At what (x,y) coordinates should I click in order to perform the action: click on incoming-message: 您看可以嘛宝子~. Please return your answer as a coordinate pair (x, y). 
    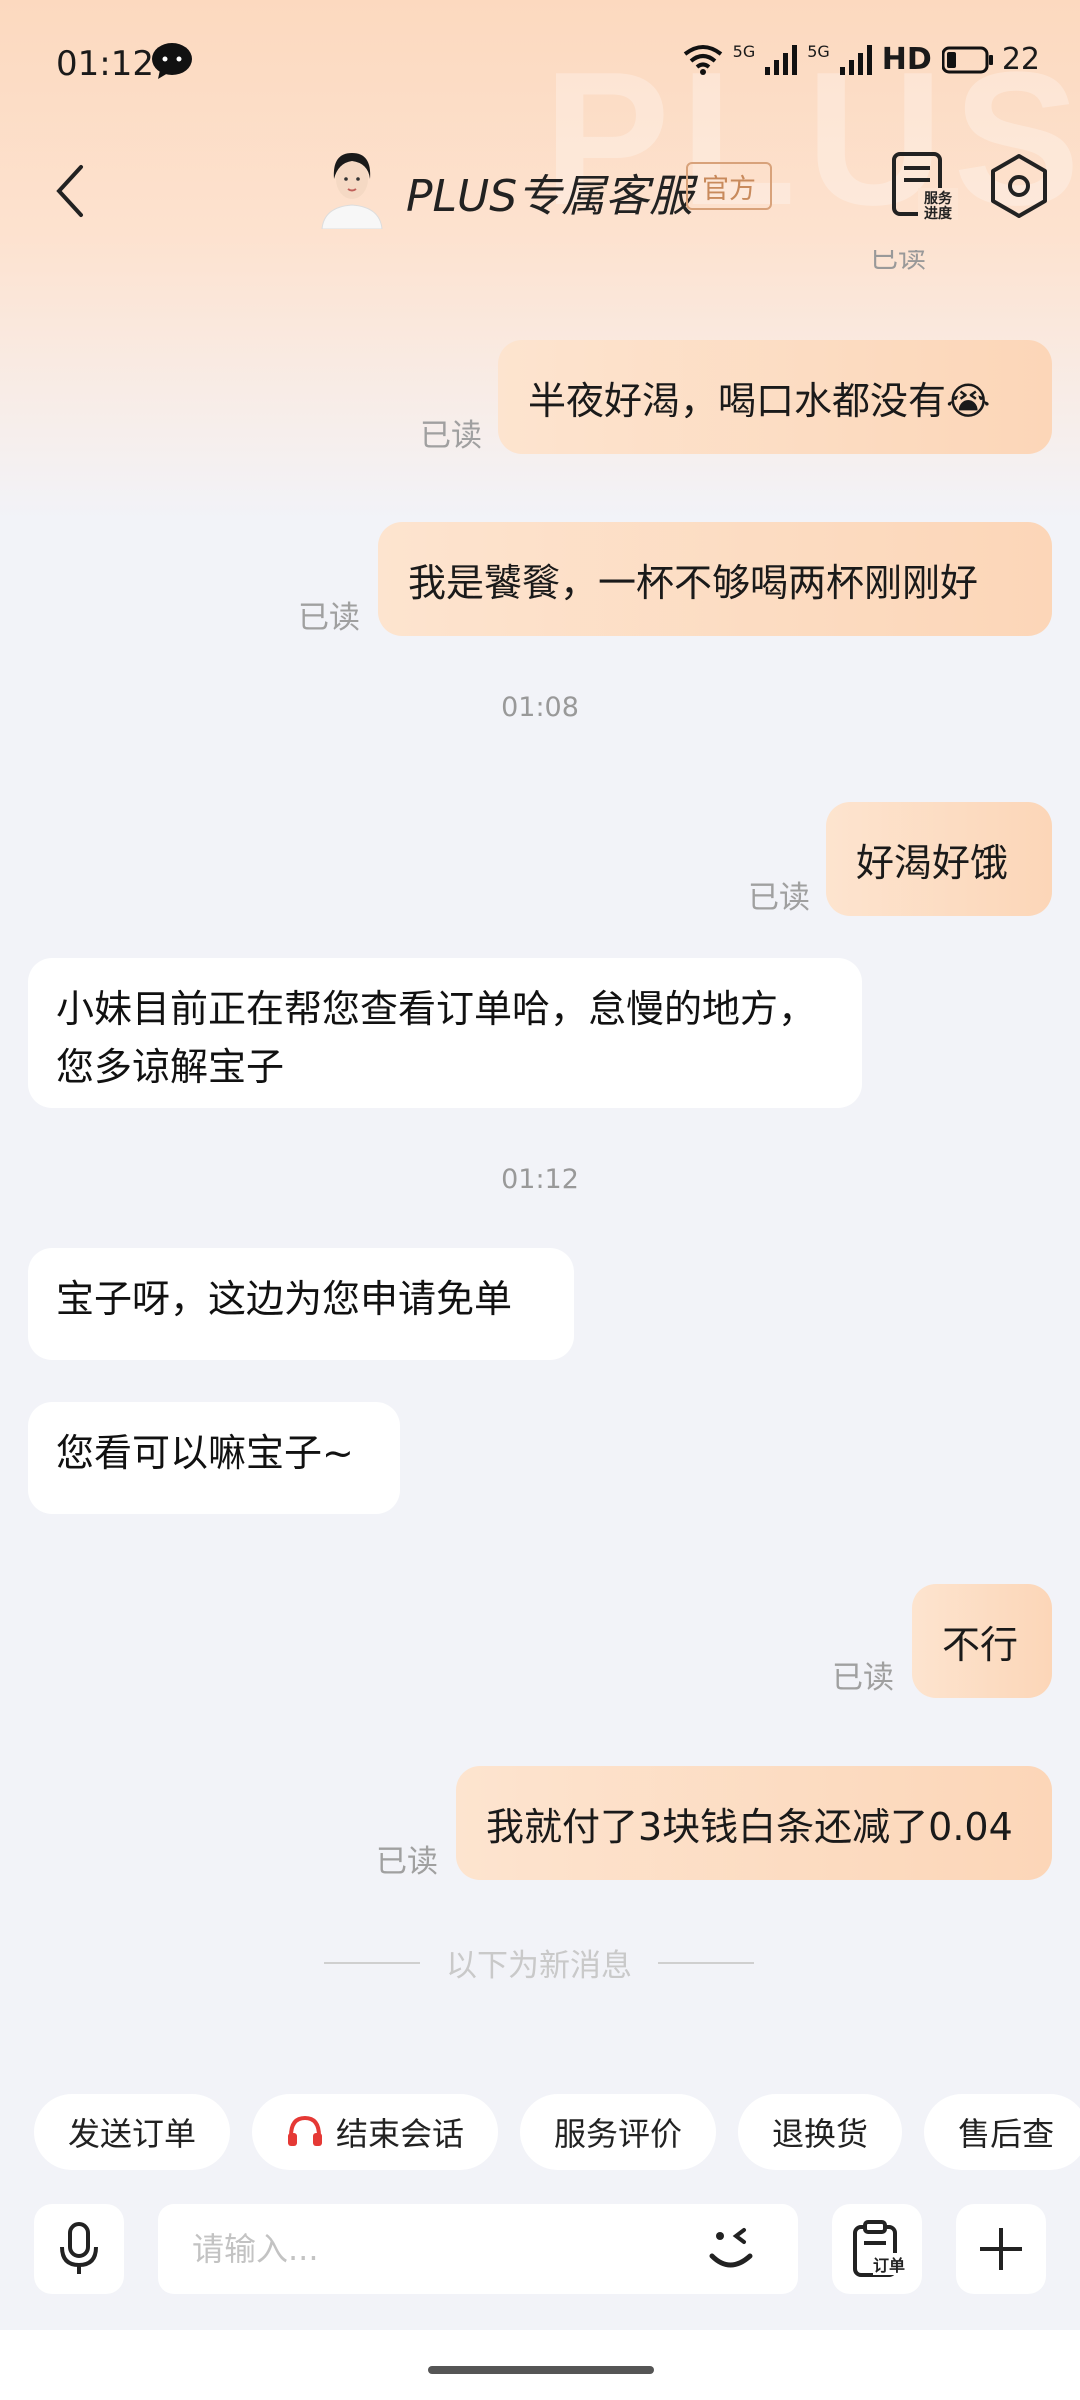
    Looking at the image, I should click on (214, 1458).